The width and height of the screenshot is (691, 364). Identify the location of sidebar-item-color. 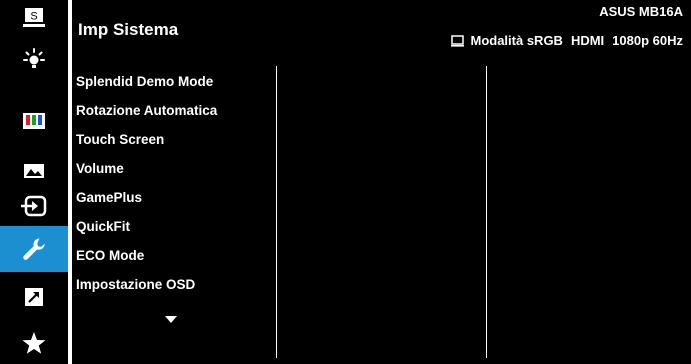
(34, 120).